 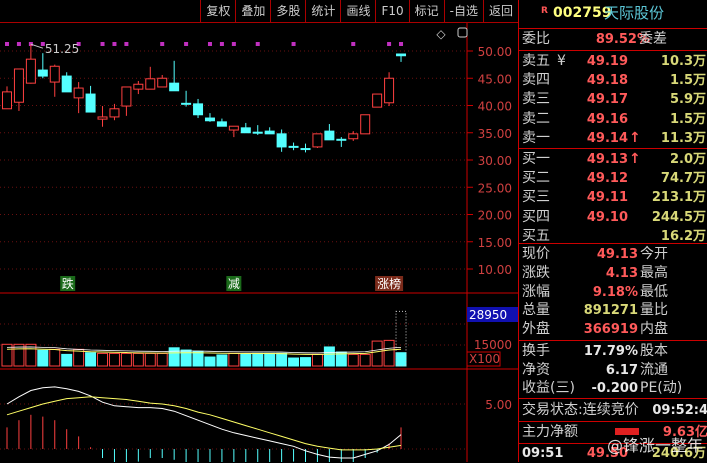 I want to click on quote-value: 366919, so click(x=610, y=330).